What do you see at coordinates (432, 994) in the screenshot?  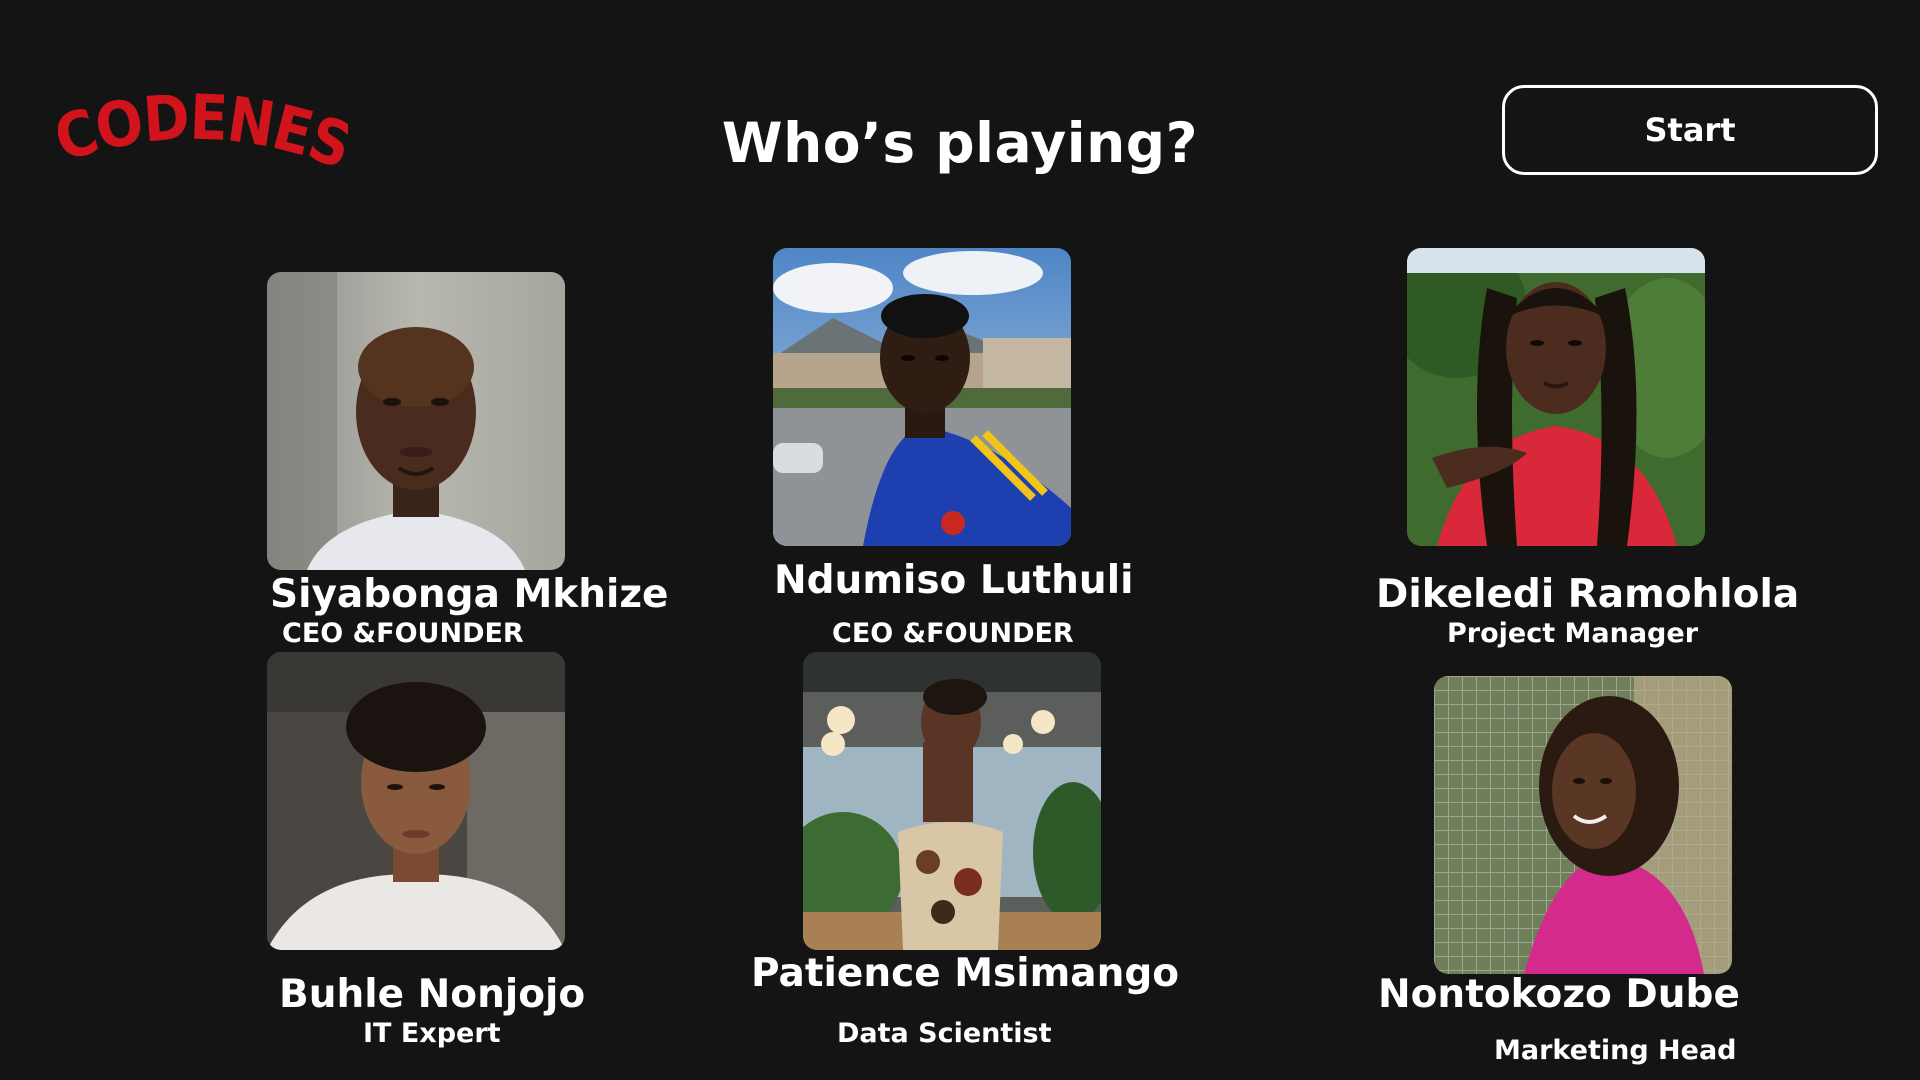 I see `profile-name: Buhle Nonjojo` at bounding box center [432, 994].